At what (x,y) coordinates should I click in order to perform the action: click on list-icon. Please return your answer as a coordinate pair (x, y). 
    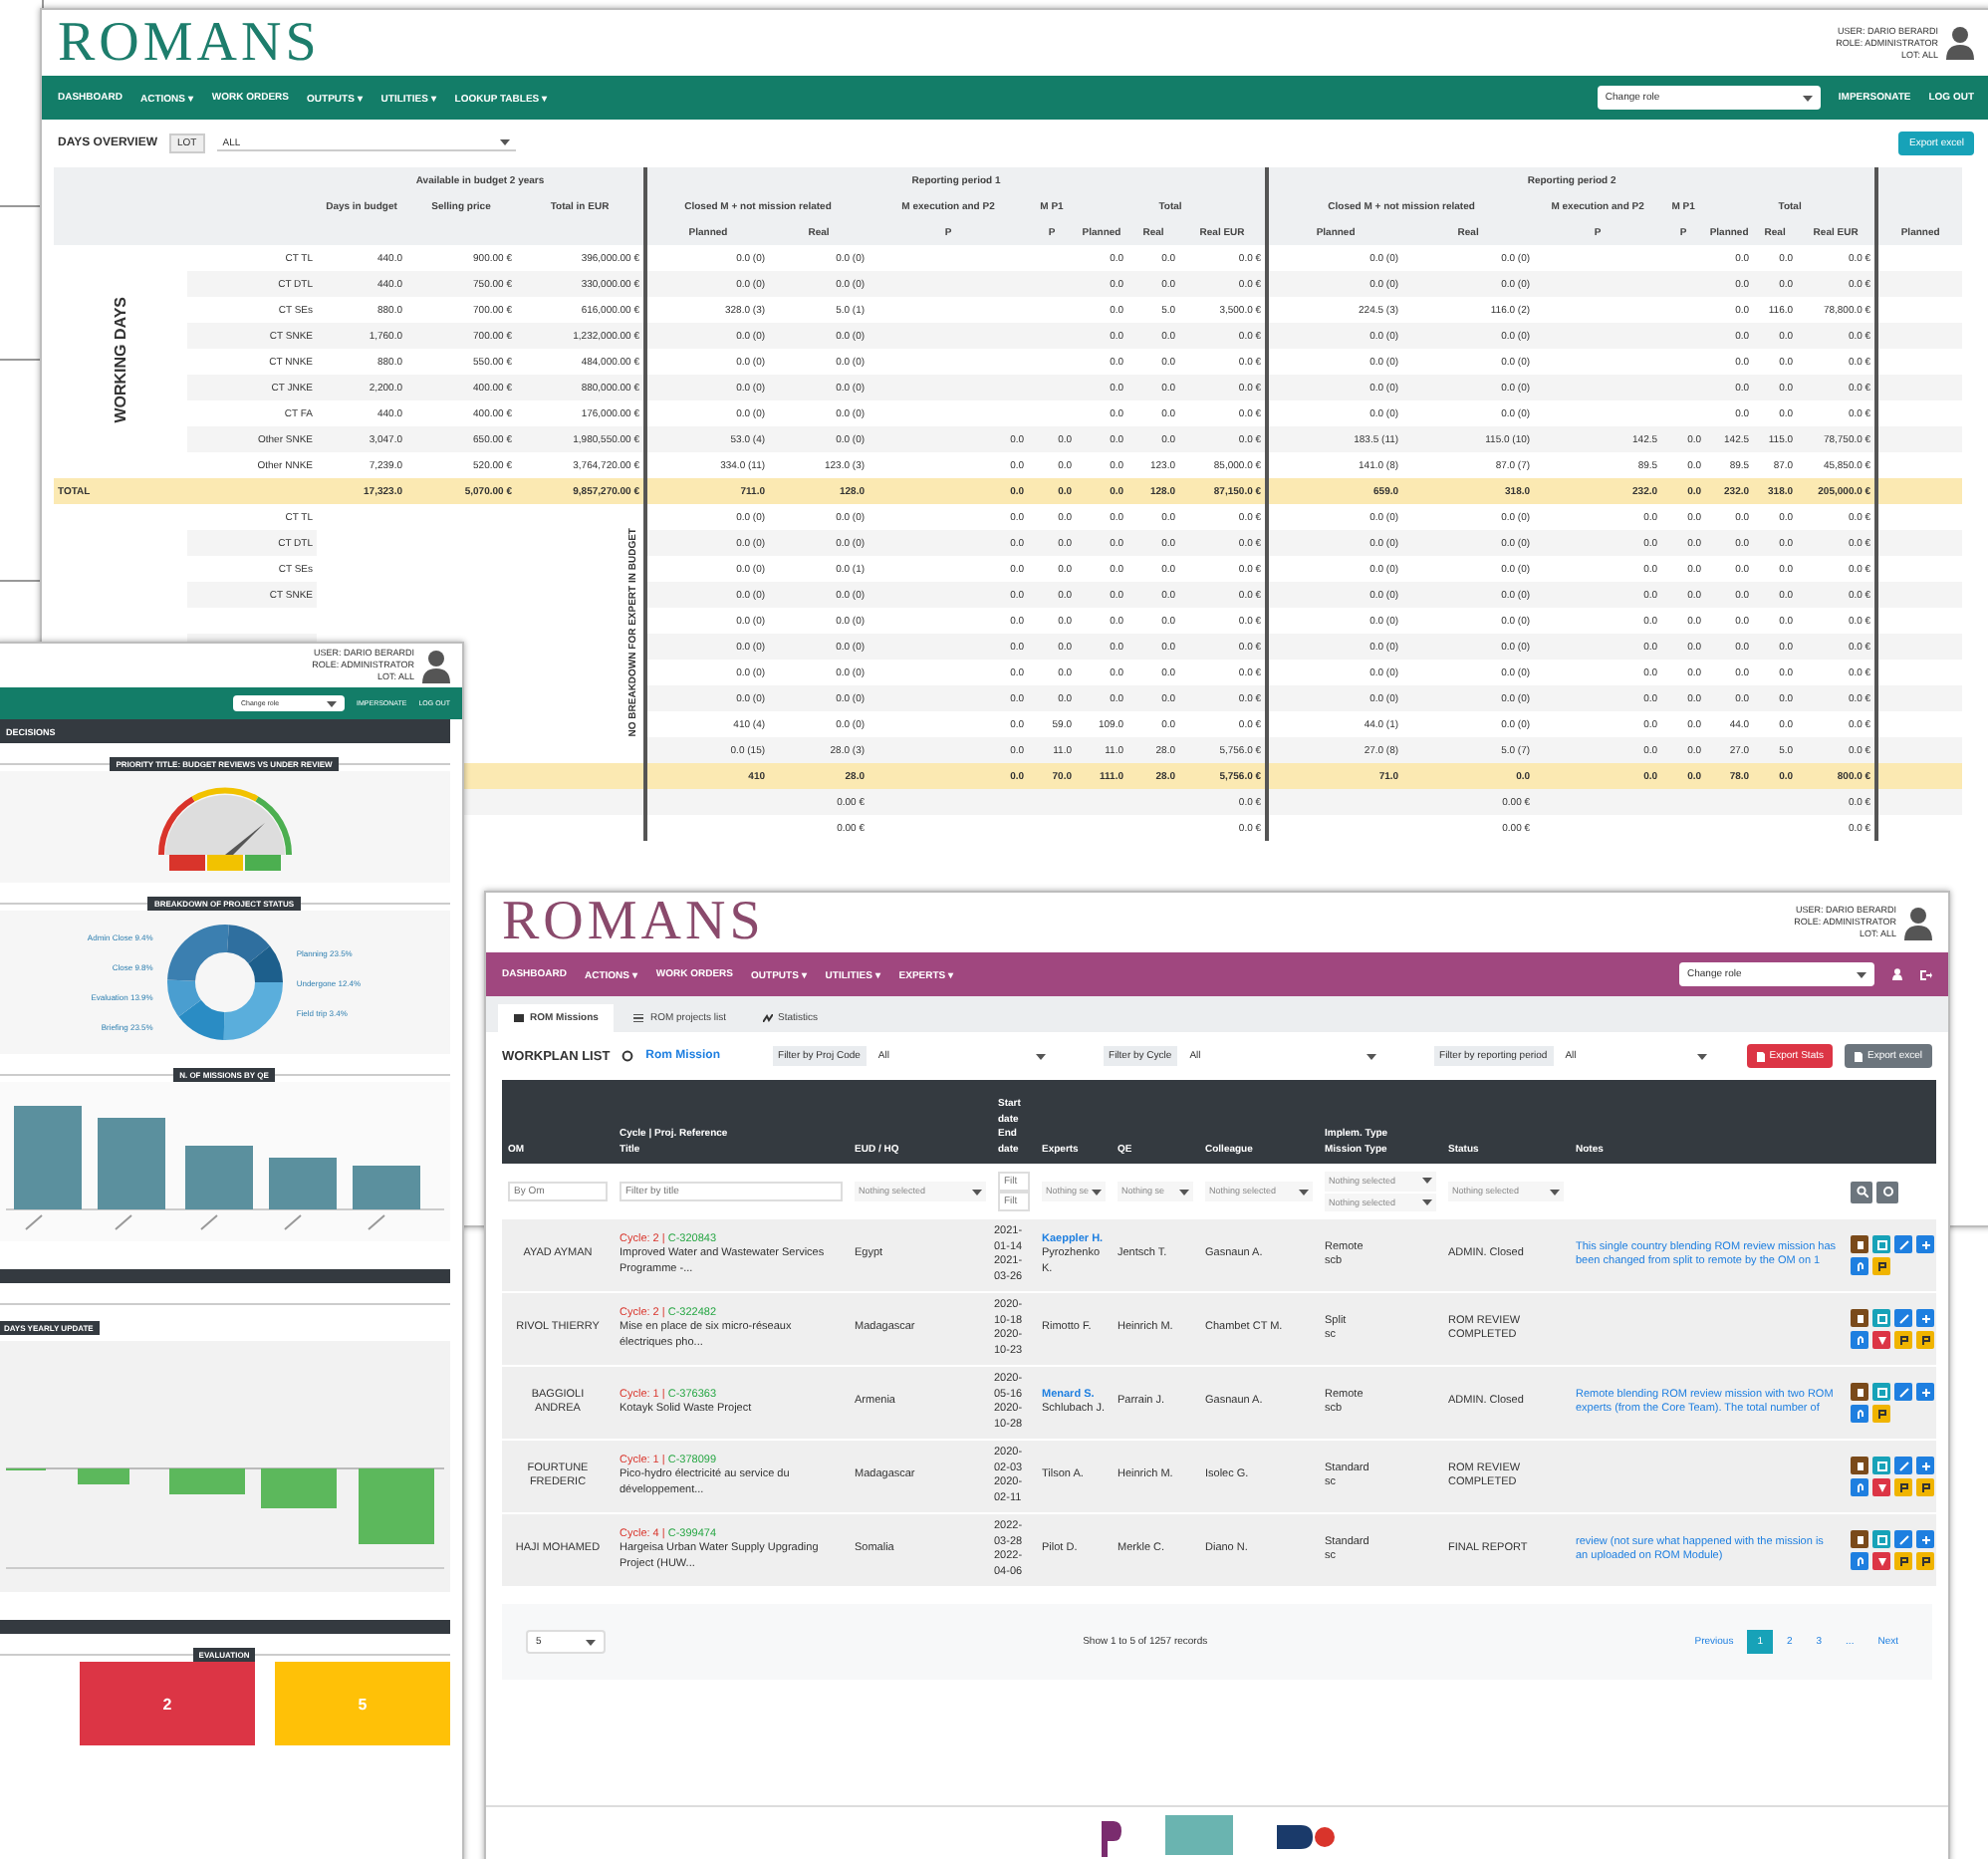
    Looking at the image, I should click on (519, 1018).